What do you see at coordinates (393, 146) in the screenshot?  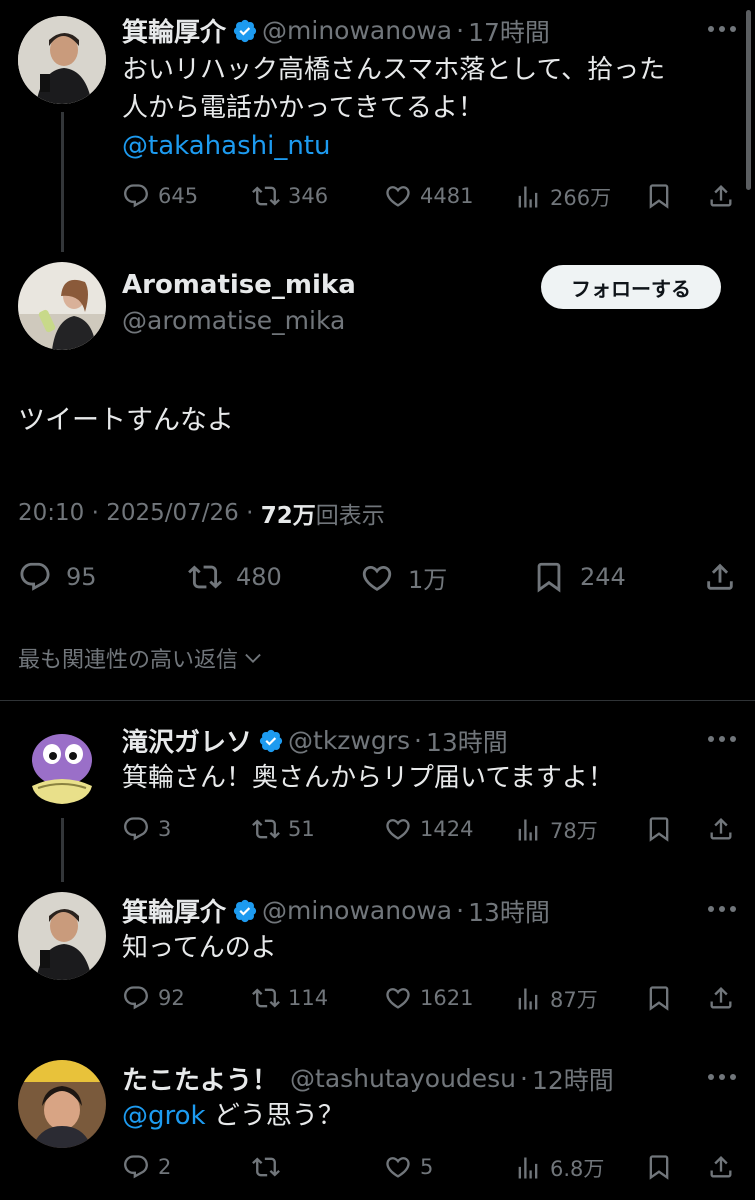 I see `mention-link: @takahashi_ntu` at bounding box center [393, 146].